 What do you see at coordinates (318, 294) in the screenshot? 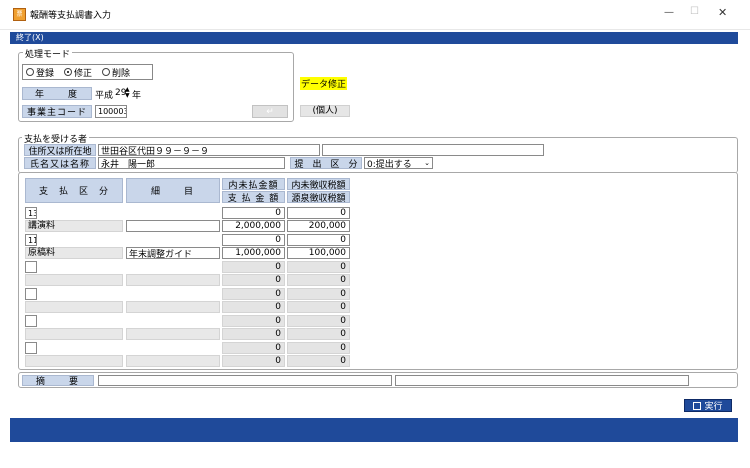
I see `row4-uncollected: 0` at bounding box center [318, 294].